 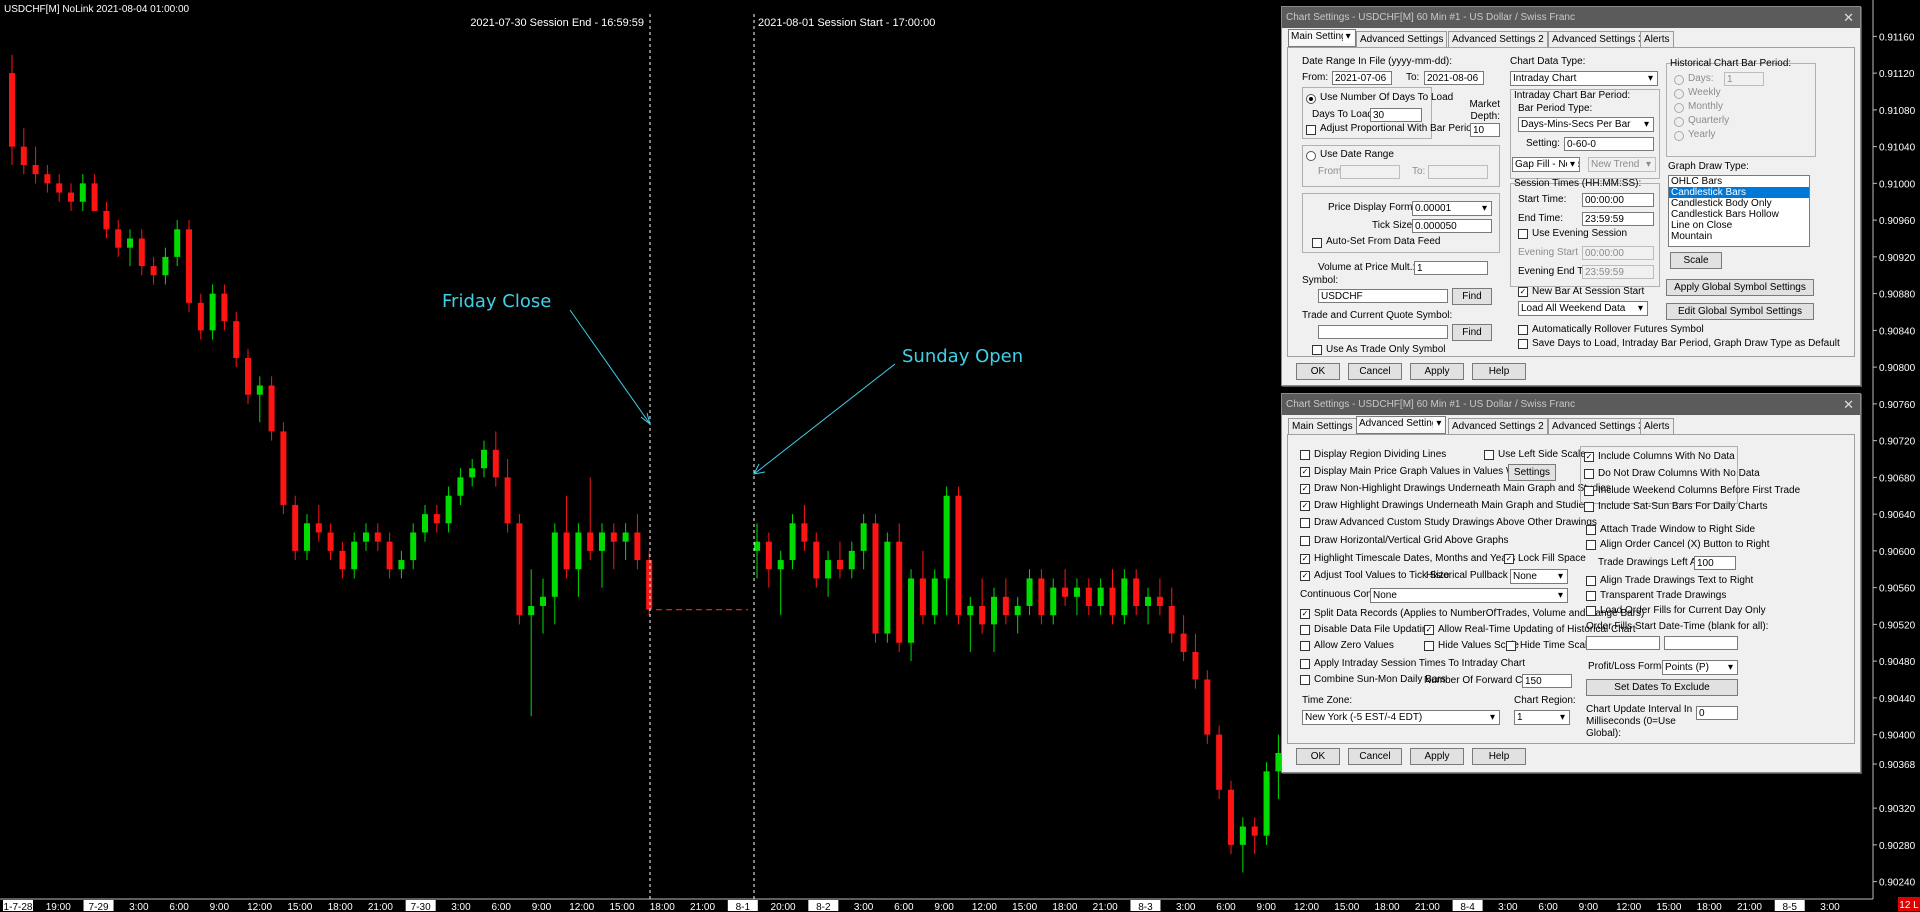 What do you see at coordinates (1848, 404) in the screenshot?
I see `close-icon: ✕` at bounding box center [1848, 404].